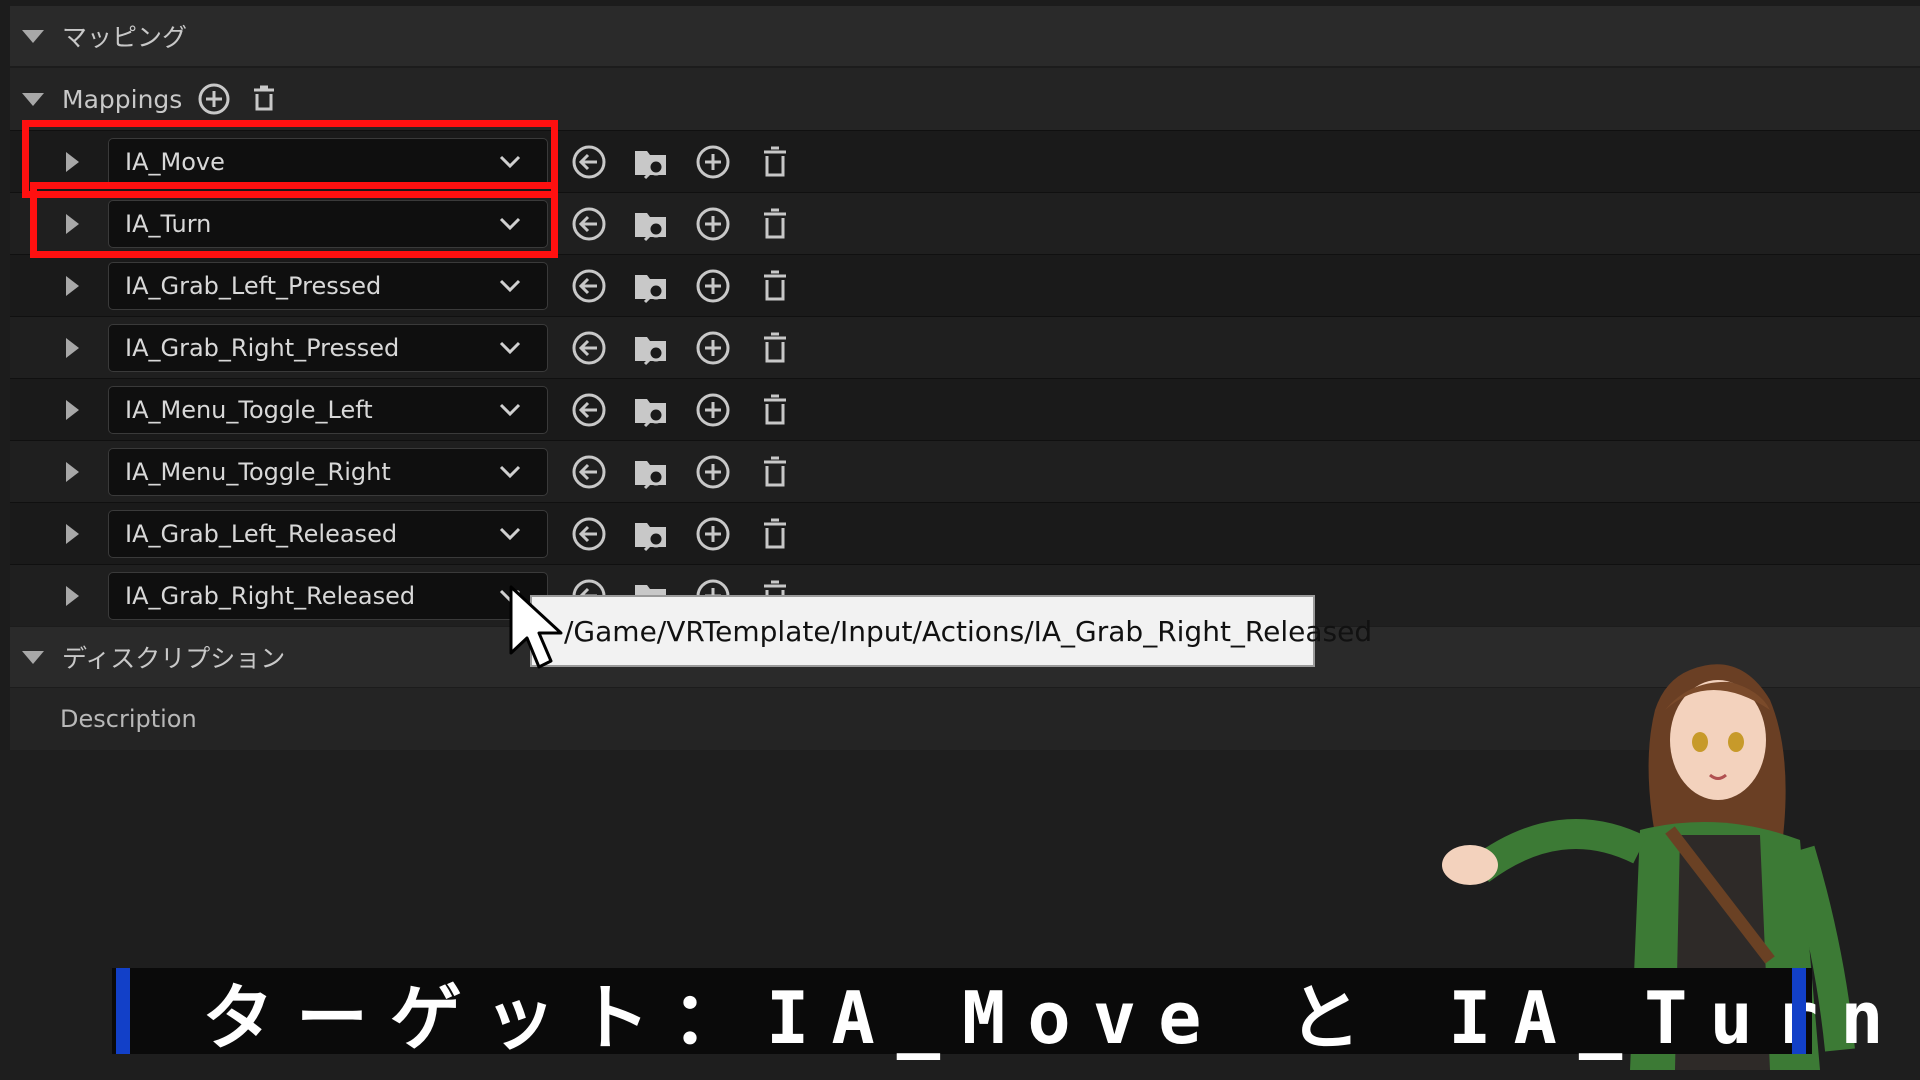 This screenshot has height=1080, width=1920. I want to click on mapping-row: IA_Grab_Right_Pressed, so click(965, 347).